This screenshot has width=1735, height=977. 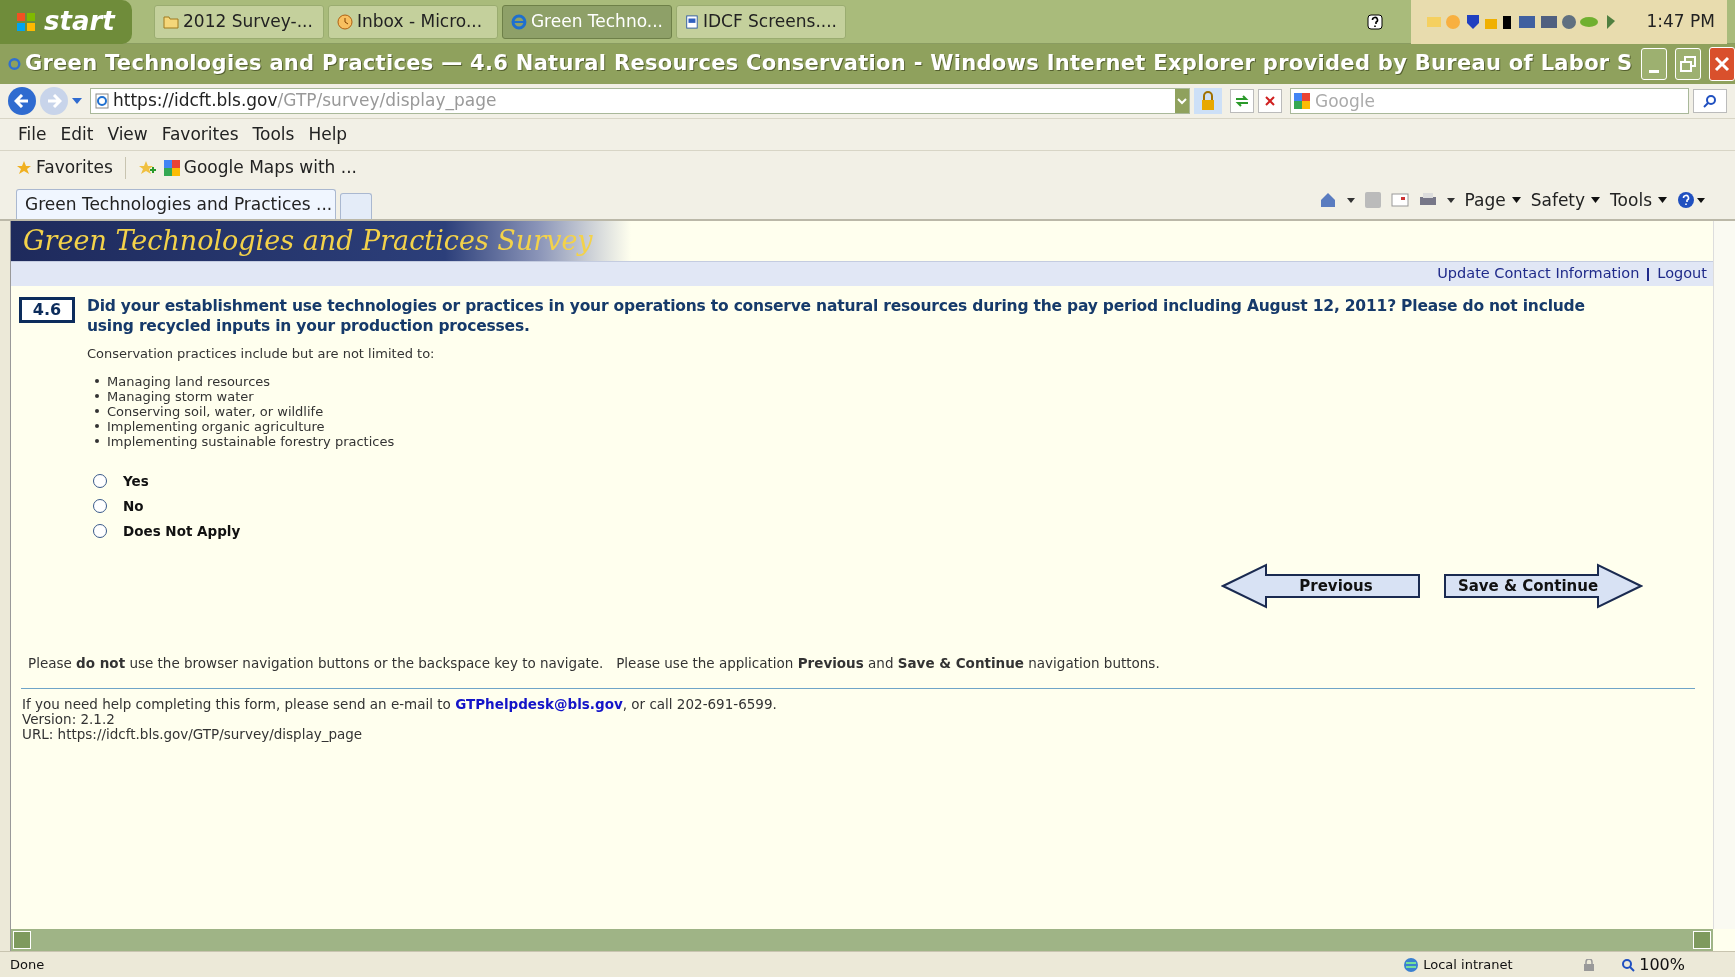 I want to click on option-label: Yes, so click(x=136, y=481).